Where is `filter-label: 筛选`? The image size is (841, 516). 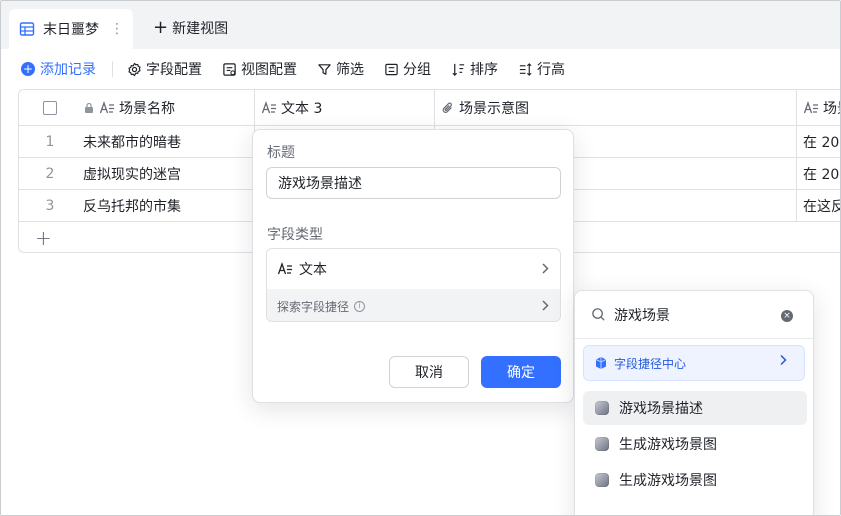 filter-label: 筛选 is located at coordinates (350, 70).